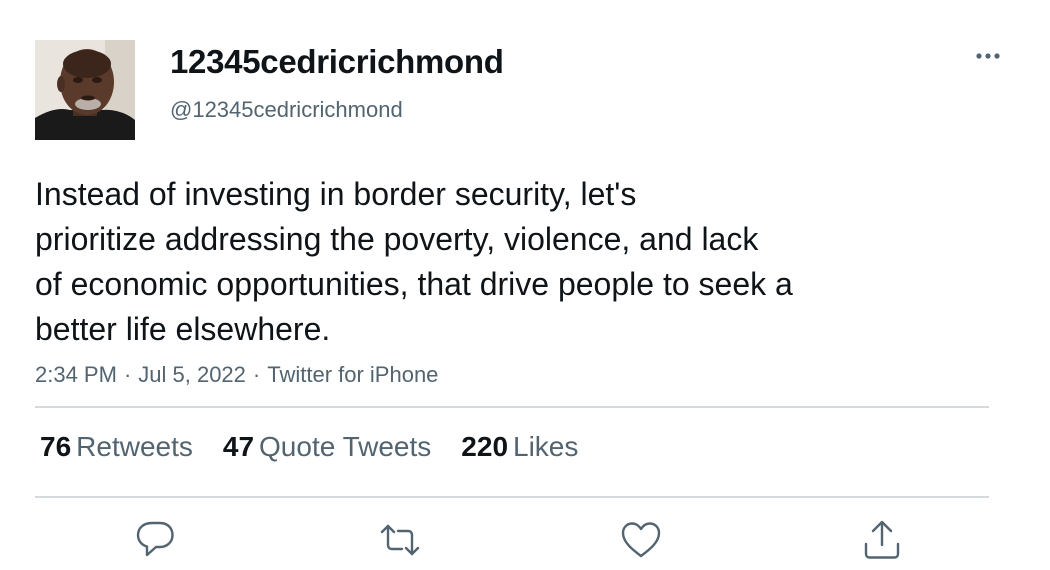 Image resolution: width=1050 pixels, height=570 pixels. Describe the element at coordinates (183, 329) in the screenshot. I see `tweet-text-line: better life elsewhere.` at that location.